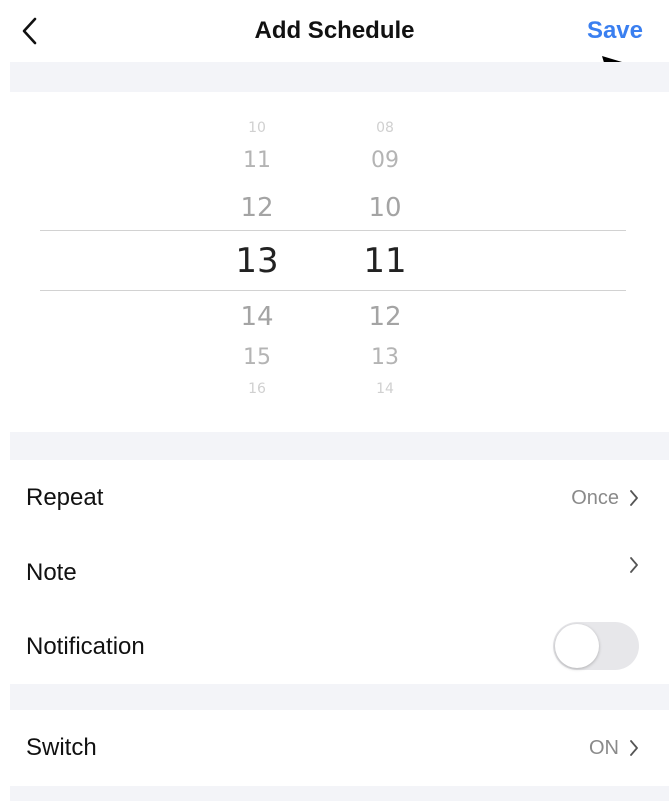  Describe the element at coordinates (385, 317) in the screenshot. I see `minute-option: 12` at that location.